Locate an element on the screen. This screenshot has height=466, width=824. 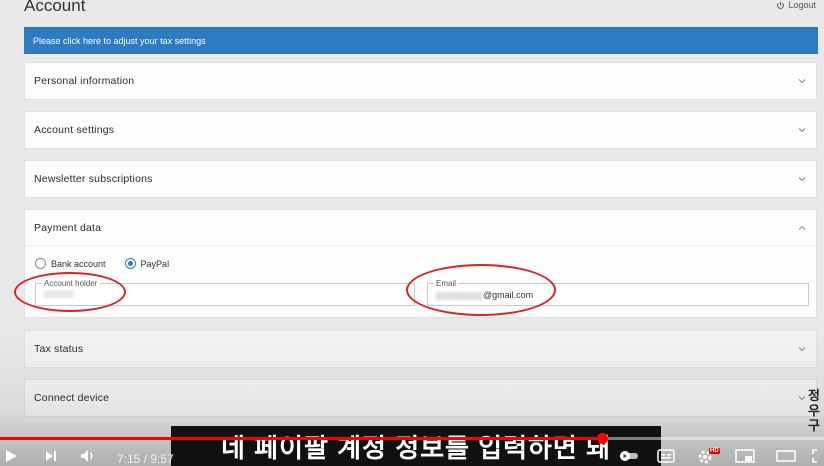
panel-header: Payment data is located at coordinates (420, 228).